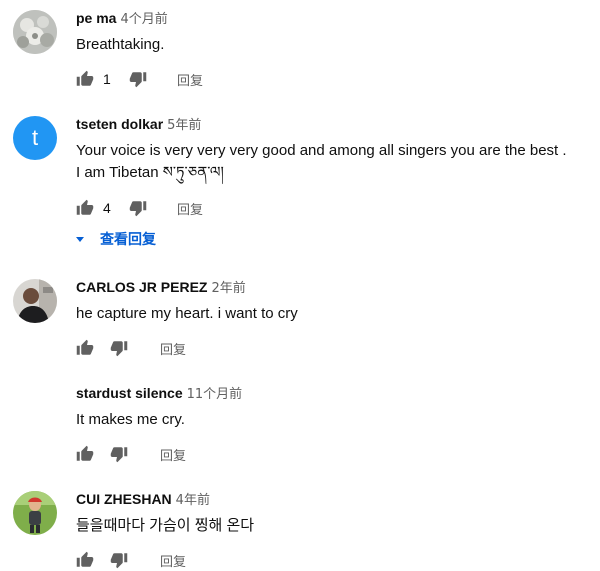  What do you see at coordinates (193, 500) in the screenshot?
I see `timestamp: 4年前` at bounding box center [193, 500].